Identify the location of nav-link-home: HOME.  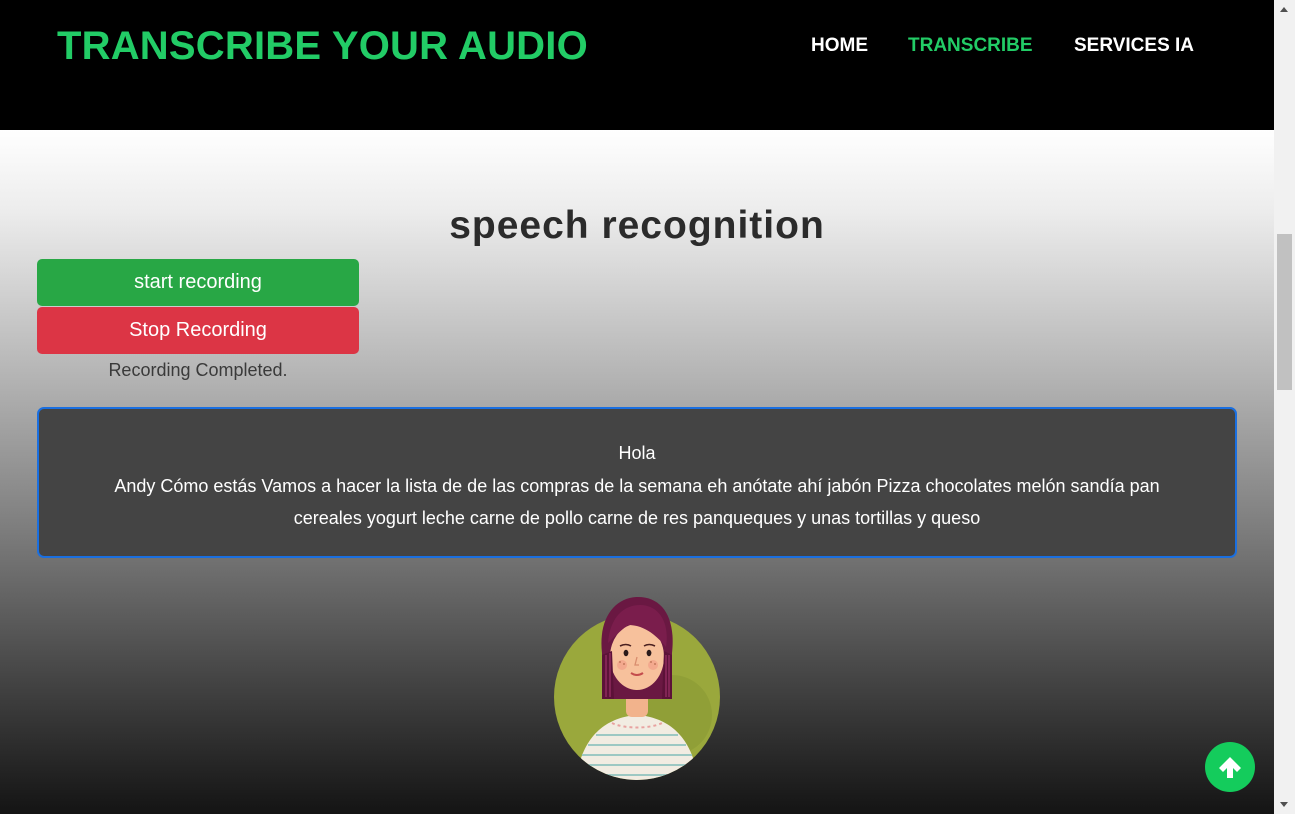
(839, 46).